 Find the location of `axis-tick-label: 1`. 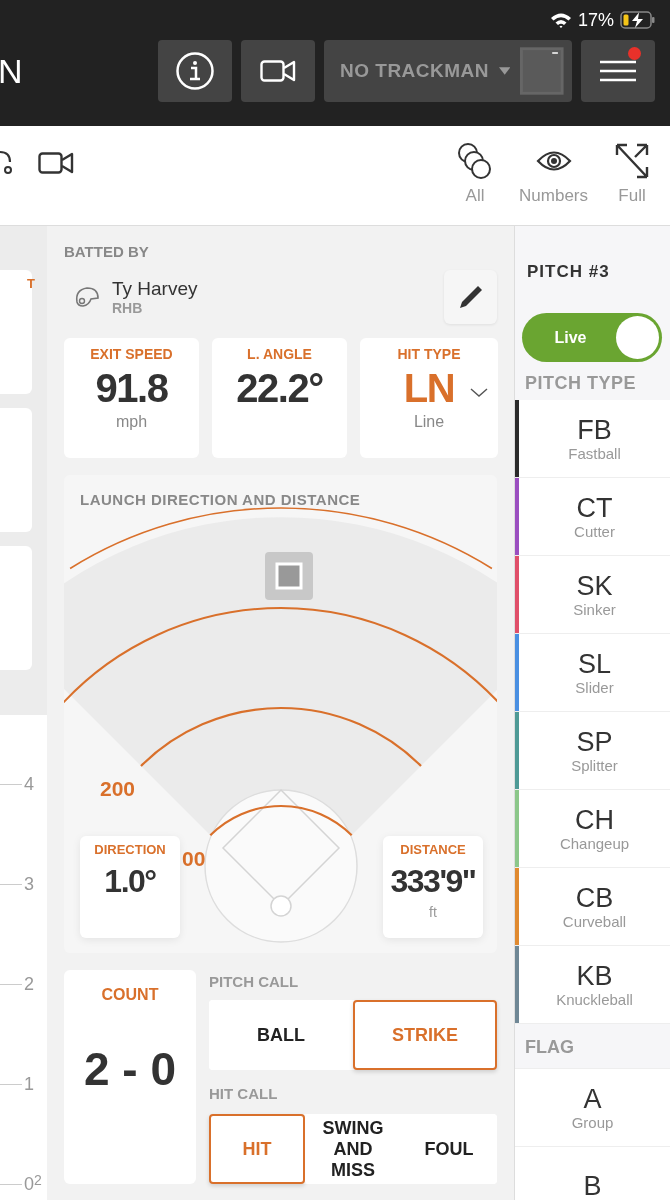

axis-tick-label: 1 is located at coordinates (29, 1084).